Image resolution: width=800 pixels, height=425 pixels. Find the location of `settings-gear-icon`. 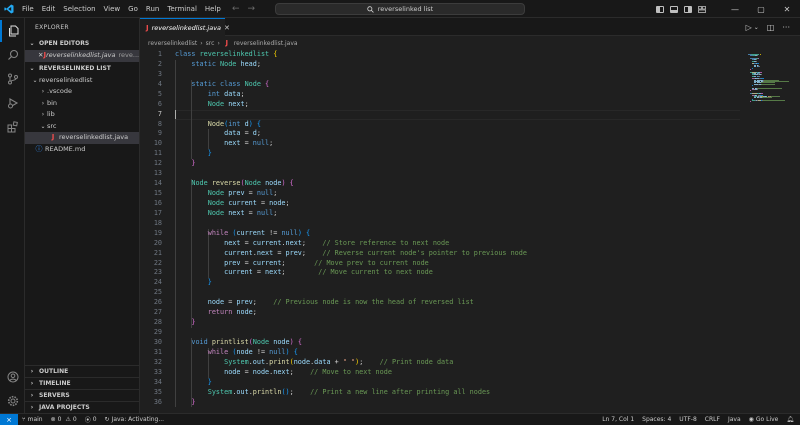

settings-gear-icon is located at coordinates (12, 401).